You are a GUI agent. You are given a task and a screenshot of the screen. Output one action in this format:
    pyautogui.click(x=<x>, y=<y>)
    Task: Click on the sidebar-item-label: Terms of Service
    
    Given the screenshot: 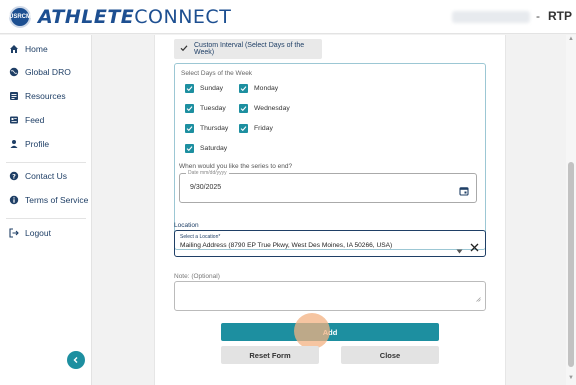 What is the action you would take?
    pyautogui.click(x=57, y=200)
    